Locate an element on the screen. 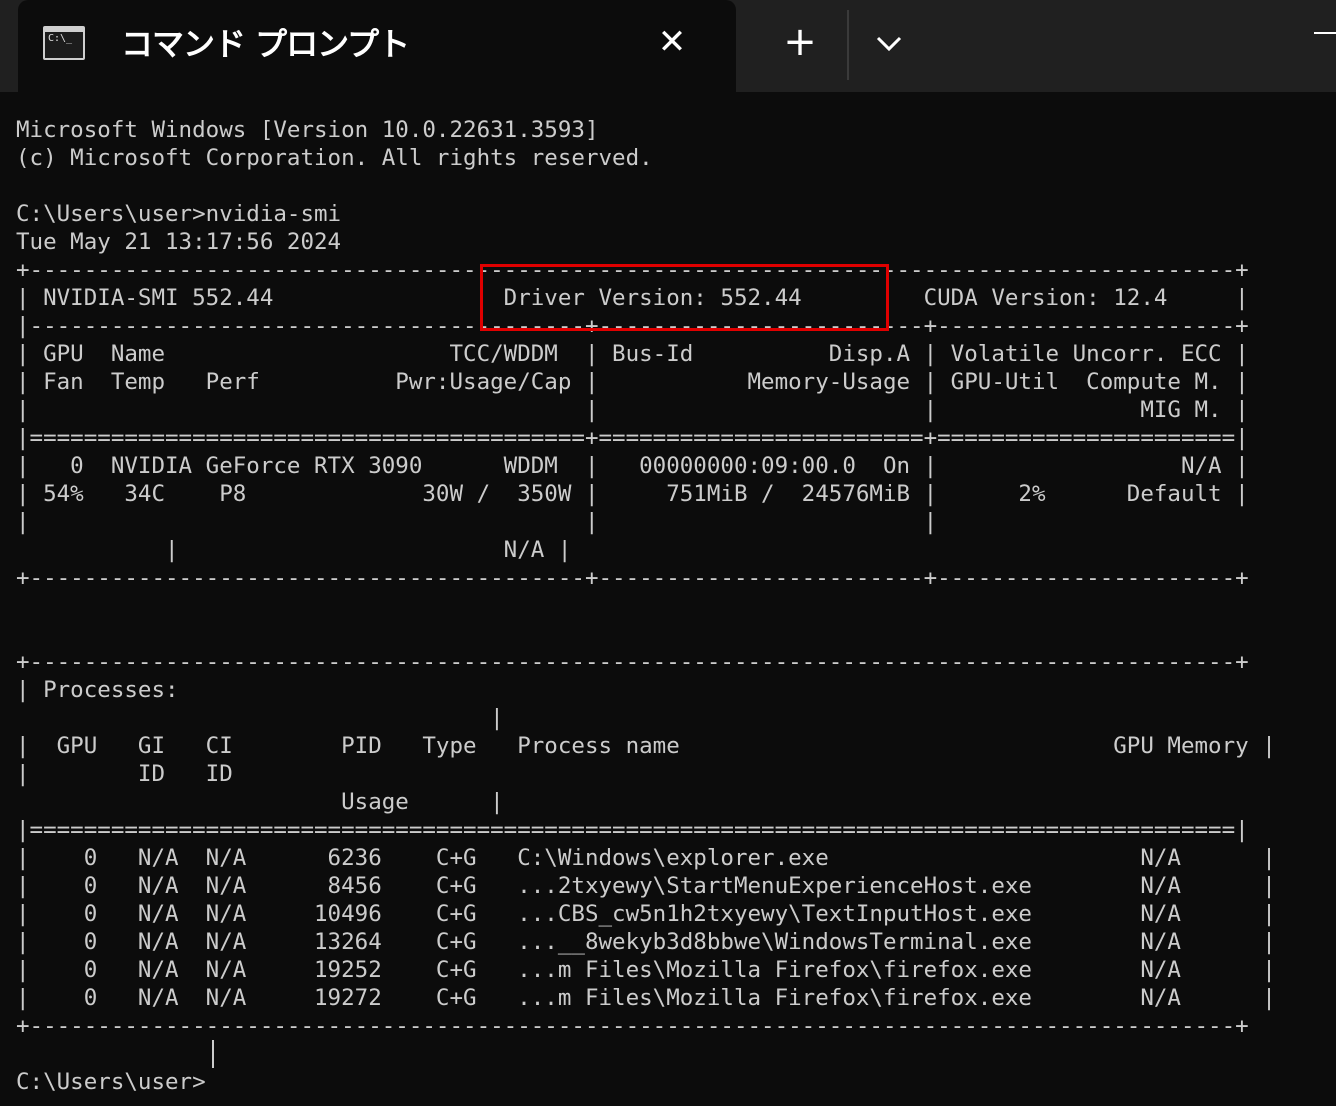 This screenshot has width=1336, height=1106. terminal-line: Tue May 21 13:17:56 2024 is located at coordinates (179, 242).